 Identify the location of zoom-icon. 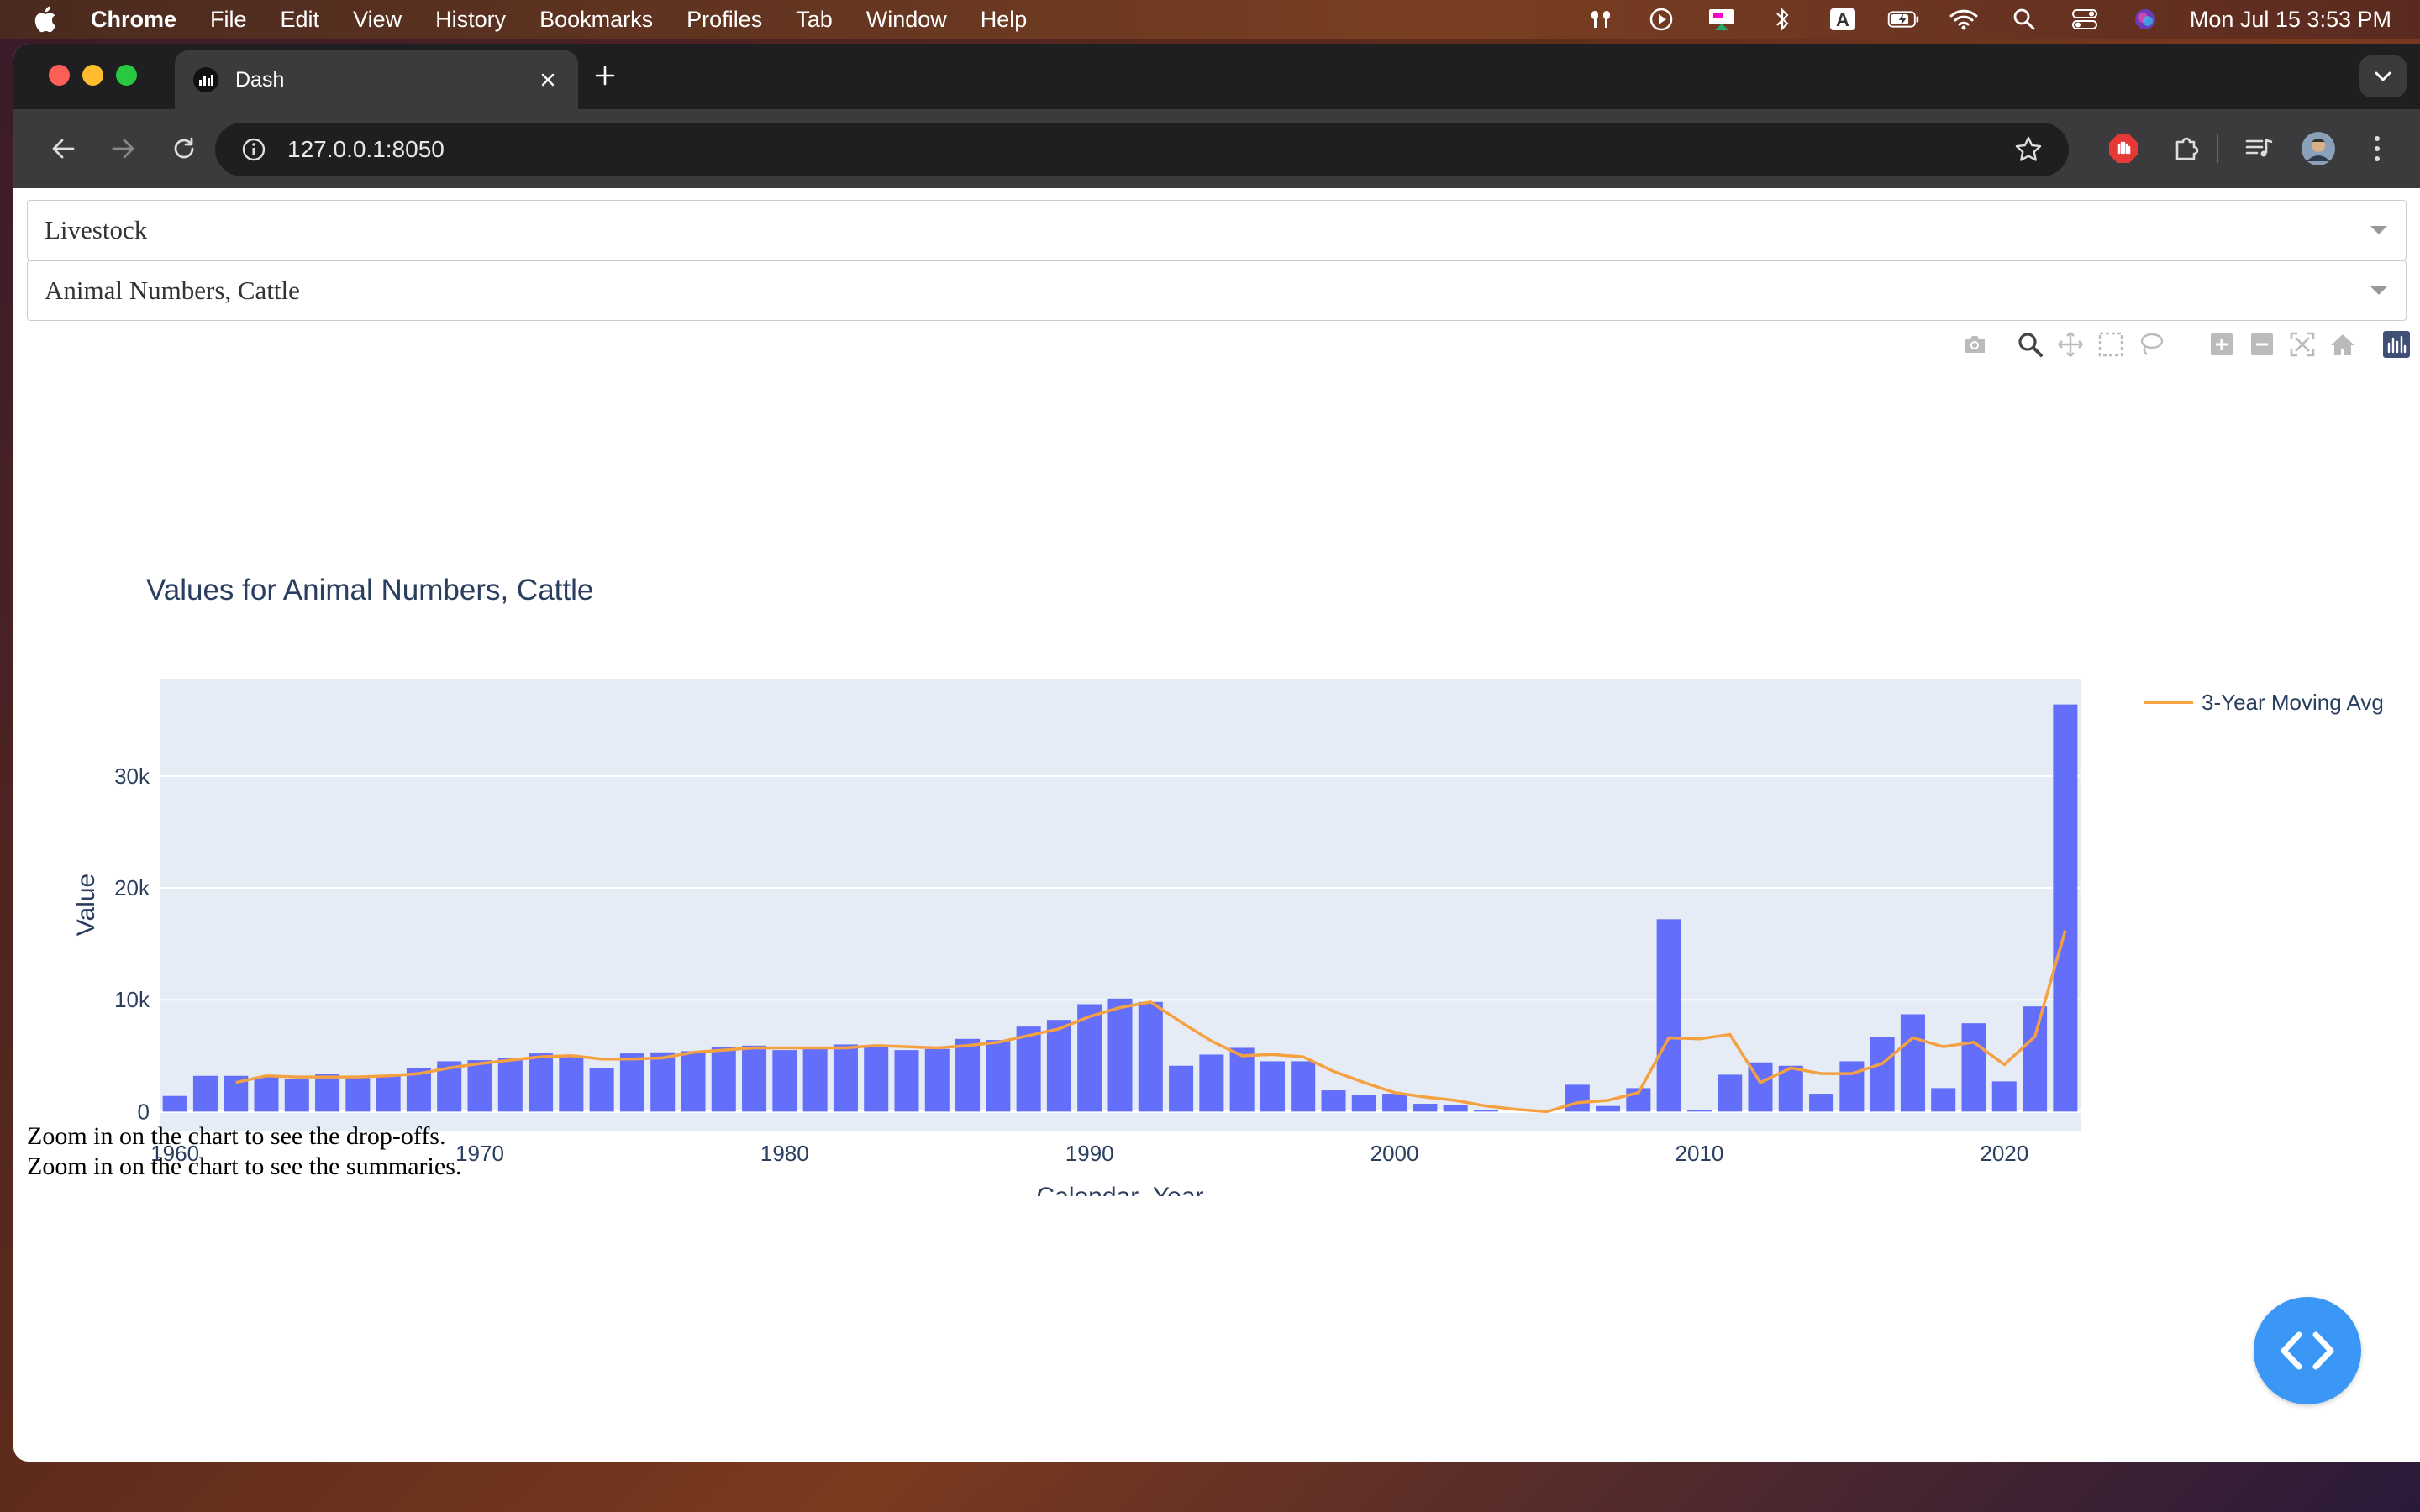
(2030, 344).